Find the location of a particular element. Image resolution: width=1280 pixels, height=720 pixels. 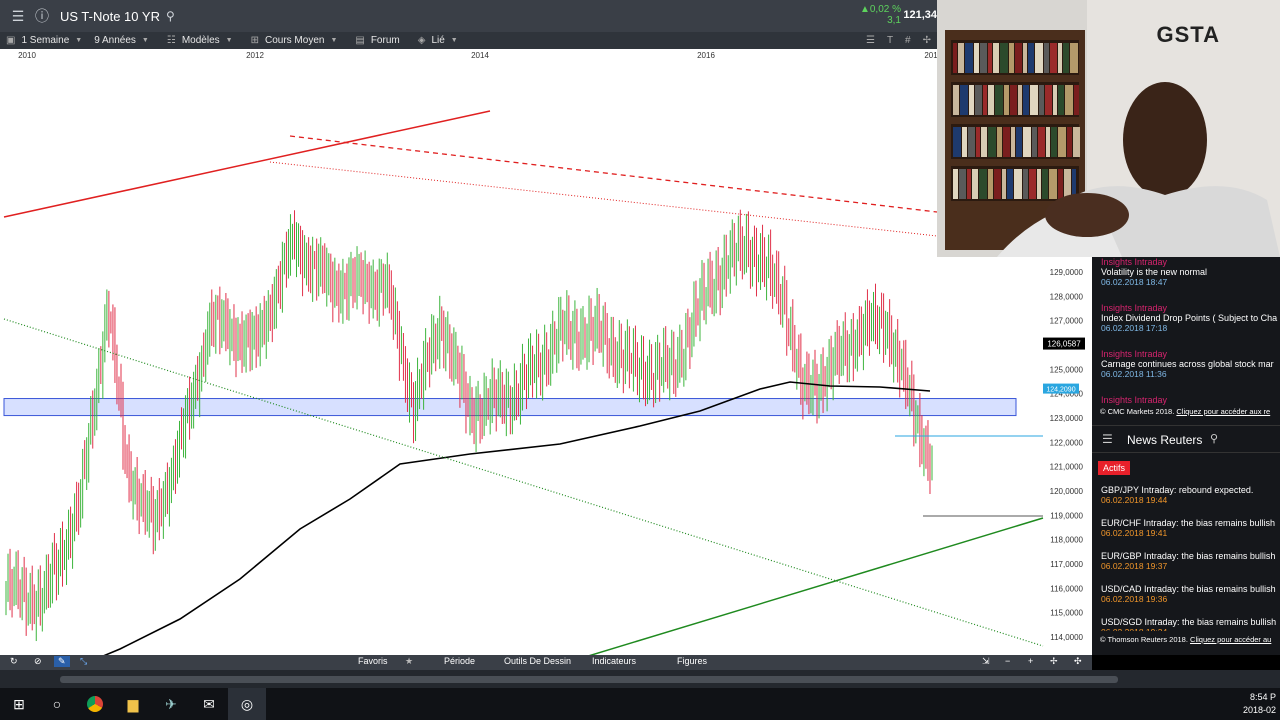

reuters-credit-text: © Thomson Reuters 2018. is located at coordinates (1144, 639).